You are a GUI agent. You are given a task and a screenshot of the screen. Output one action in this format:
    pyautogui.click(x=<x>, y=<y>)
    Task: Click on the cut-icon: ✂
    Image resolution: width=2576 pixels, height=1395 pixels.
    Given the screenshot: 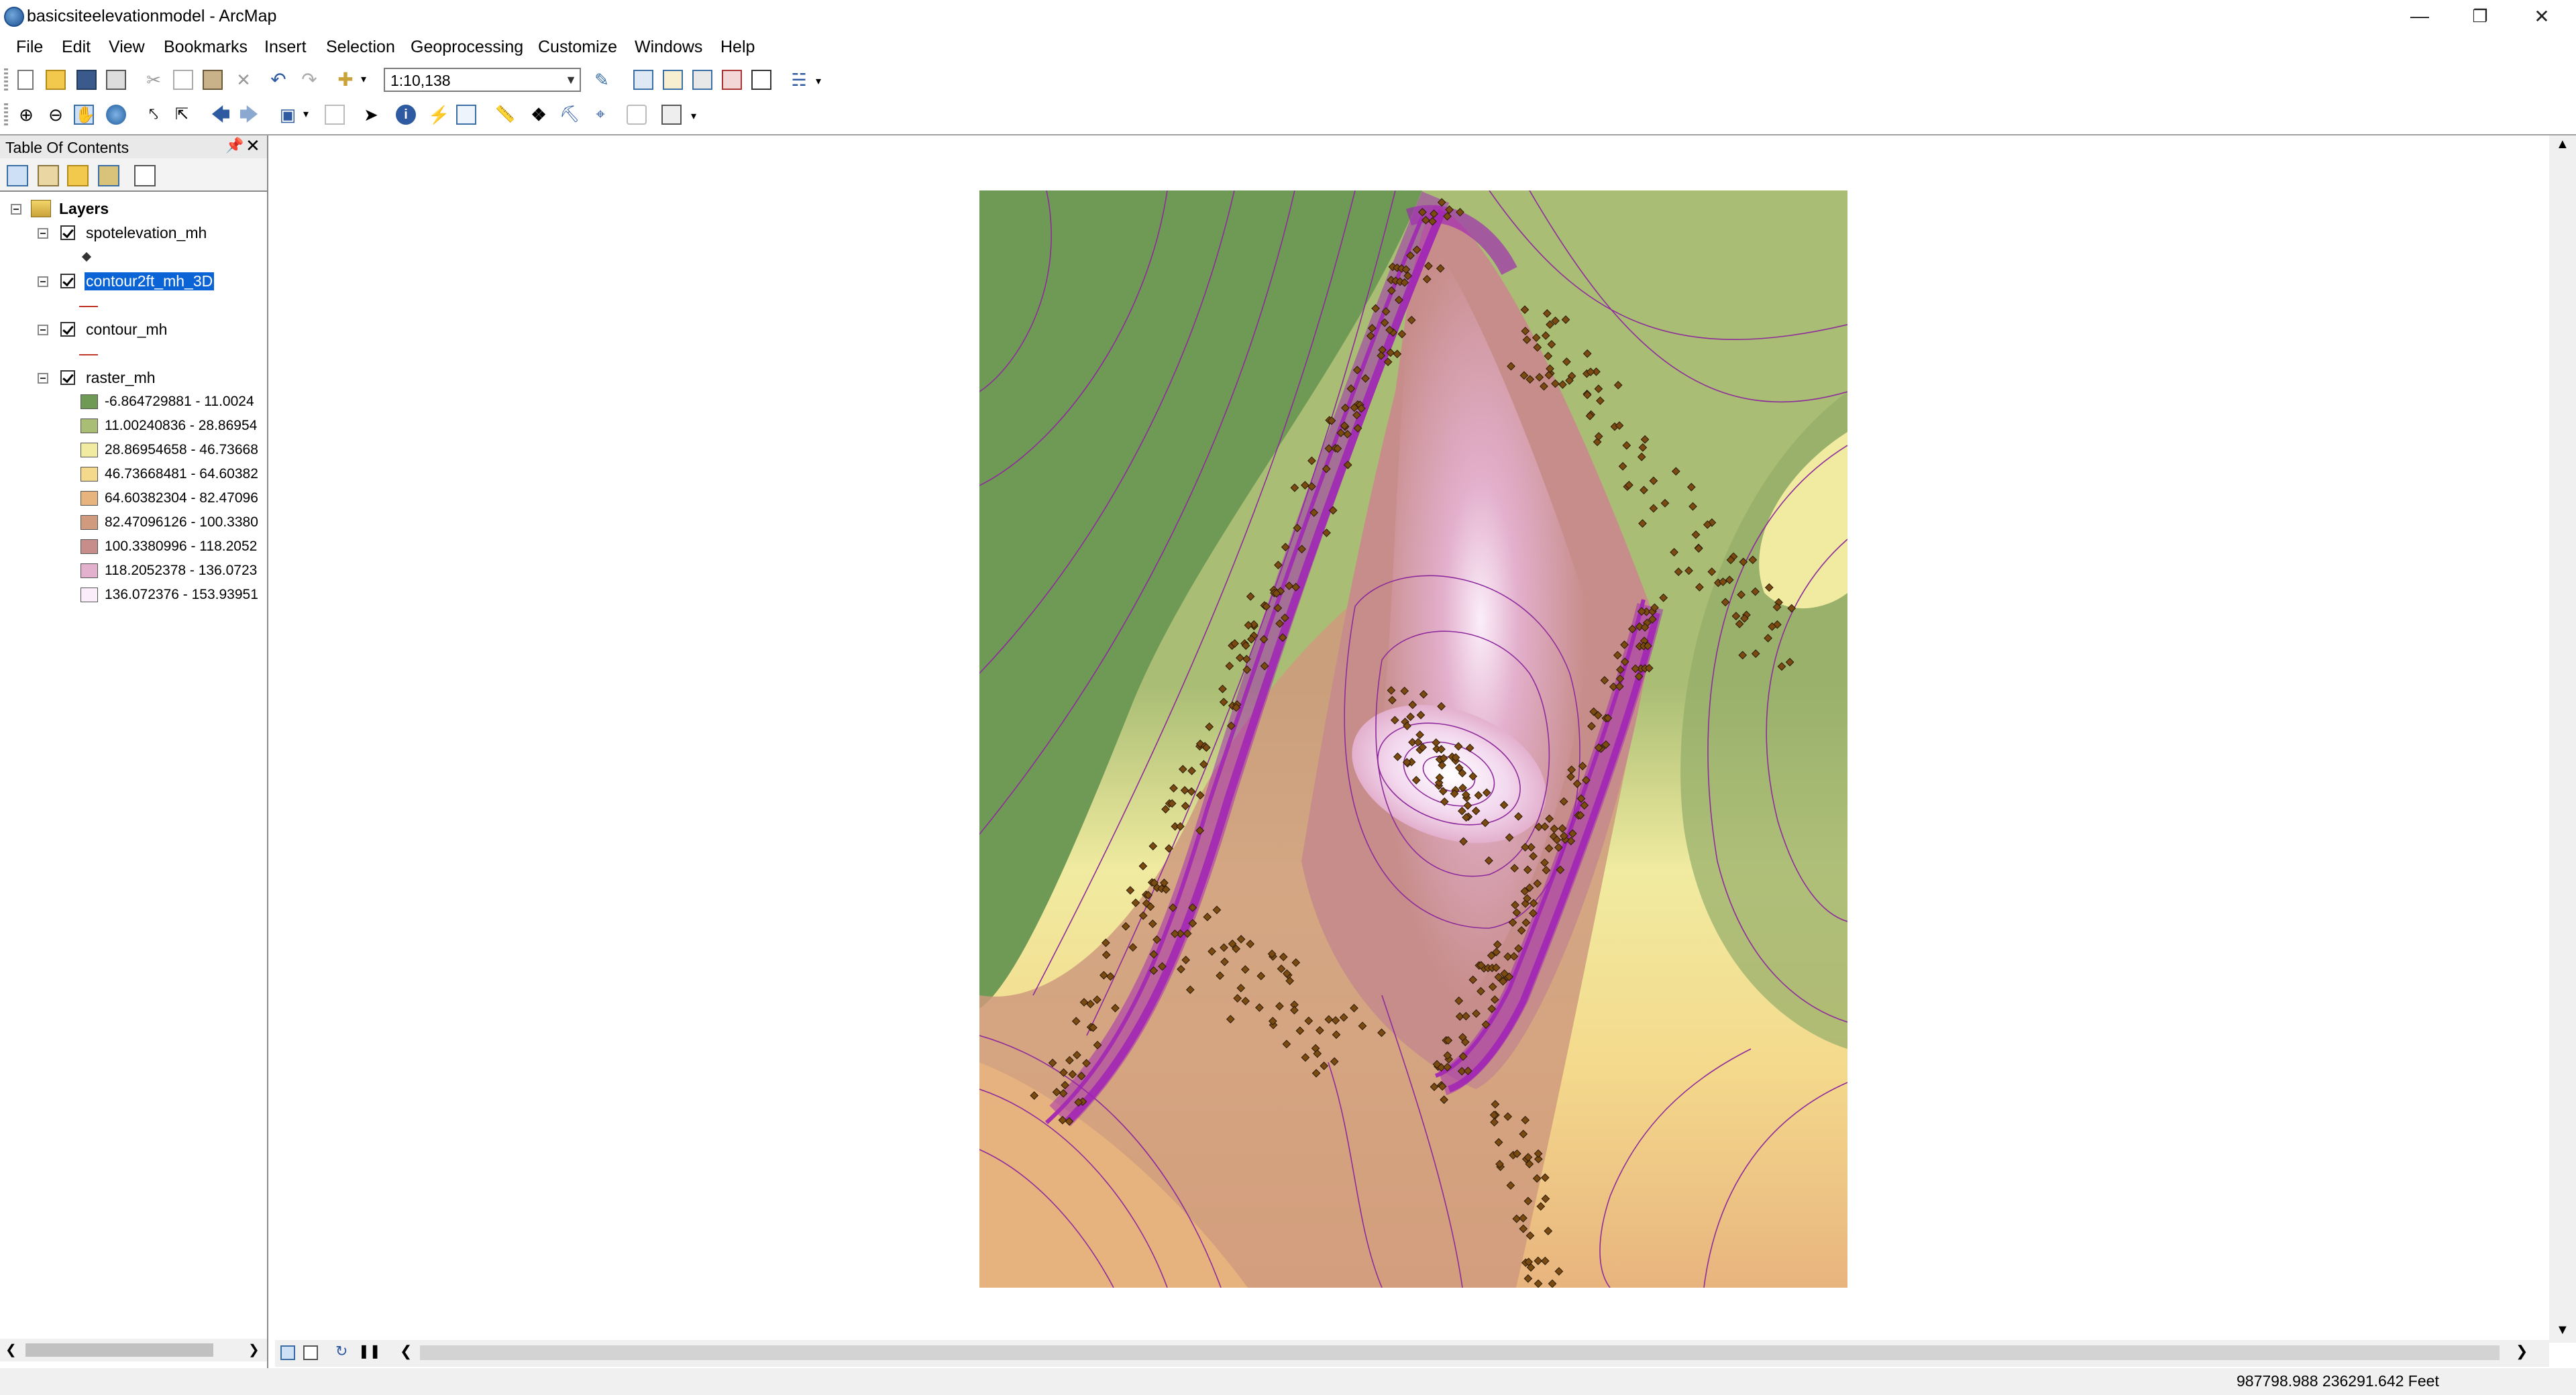 What is the action you would take?
    pyautogui.click(x=154, y=80)
    